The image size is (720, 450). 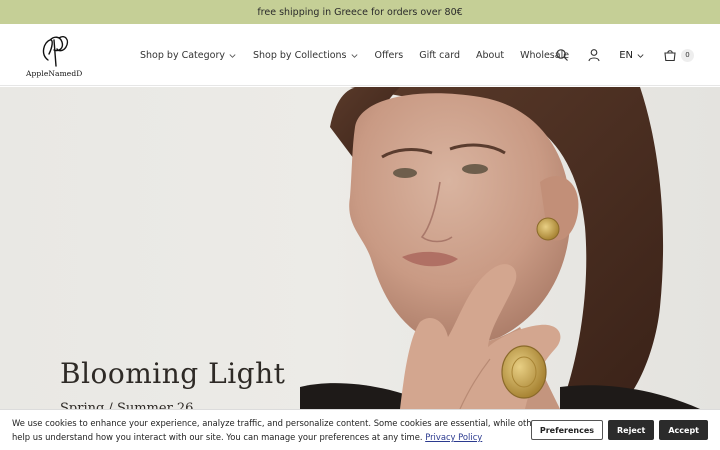 I want to click on language-code: EN, so click(x=626, y=55).